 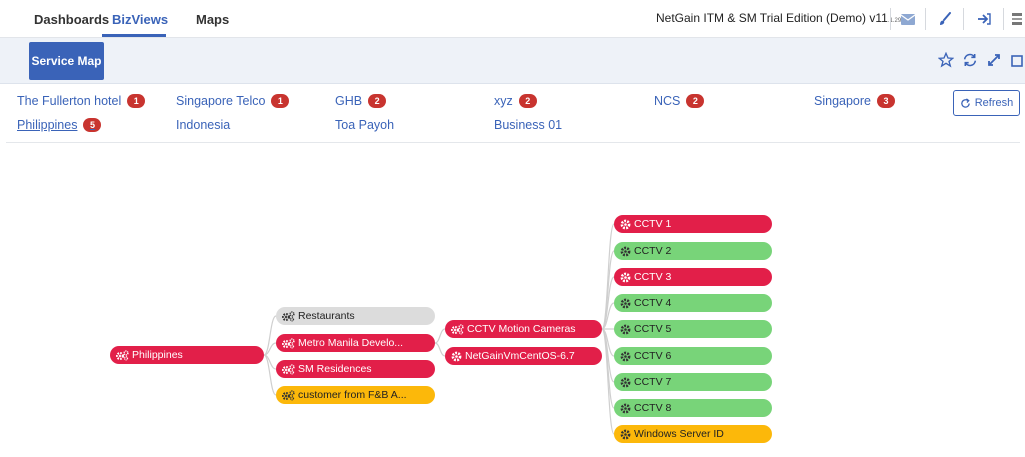 What do you see at coordinates (984, 19) in the screenshot?
I see `logout-icon` at bounding box center [984, 19].